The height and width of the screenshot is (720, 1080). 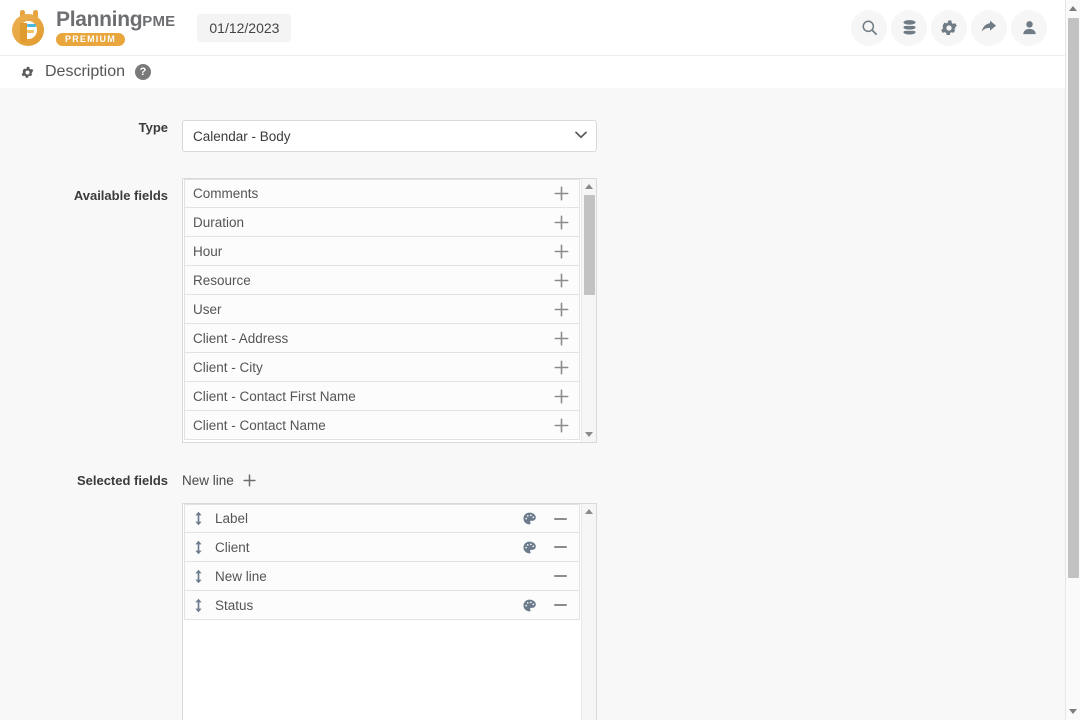 I want to click on selected-field-row: Client, so click(x=382, y=547).